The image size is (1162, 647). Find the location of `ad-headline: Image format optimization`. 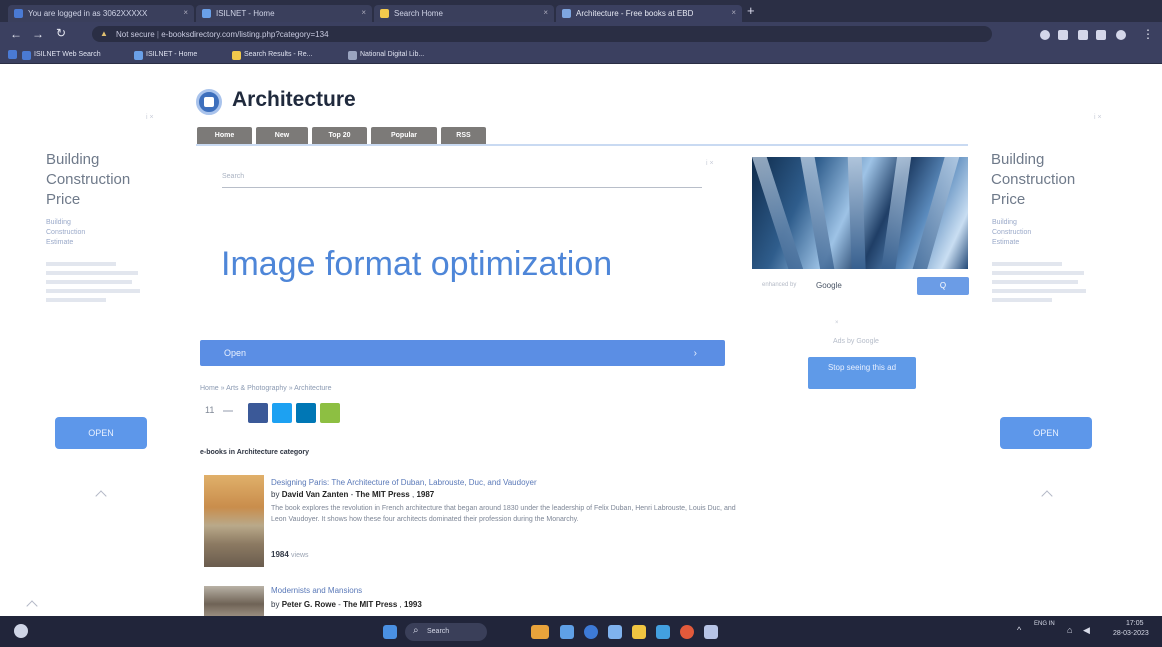

ad-headline: Image format optimization is located at coordinates (416, 264).